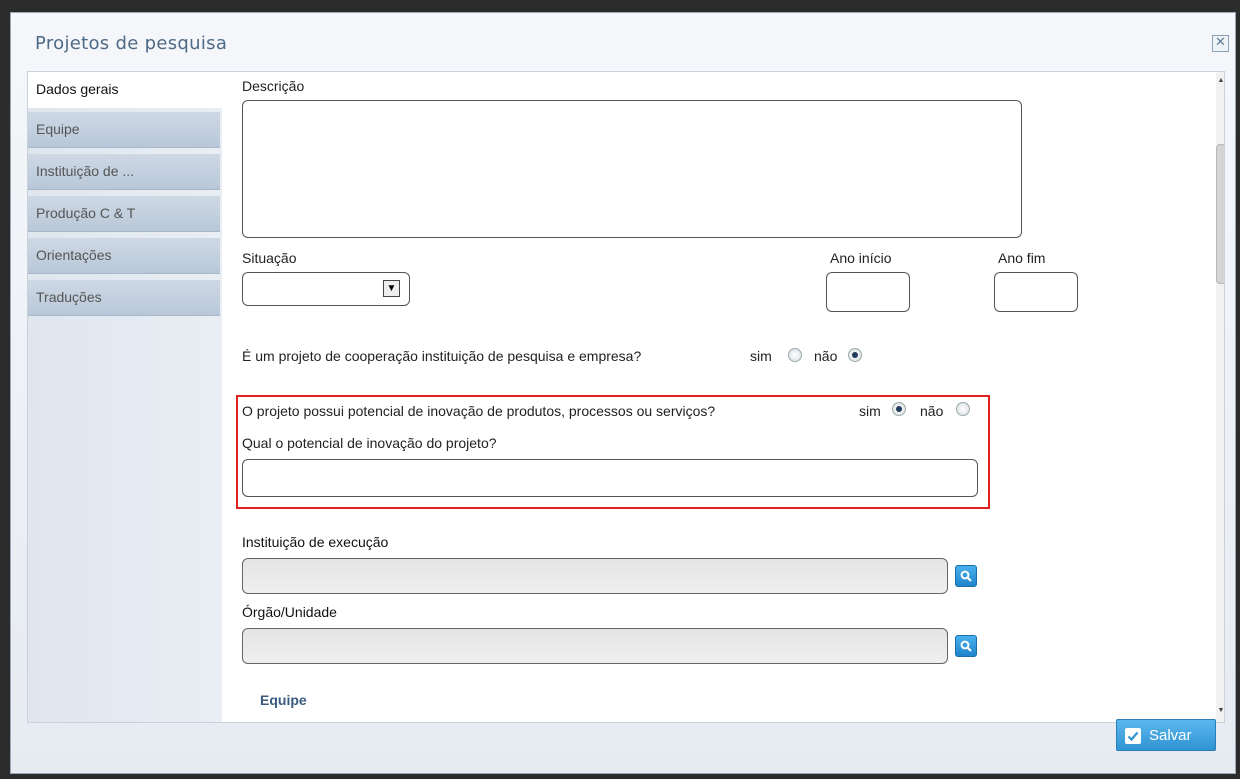  I want to click on instituicao-input, so click(595, 576).